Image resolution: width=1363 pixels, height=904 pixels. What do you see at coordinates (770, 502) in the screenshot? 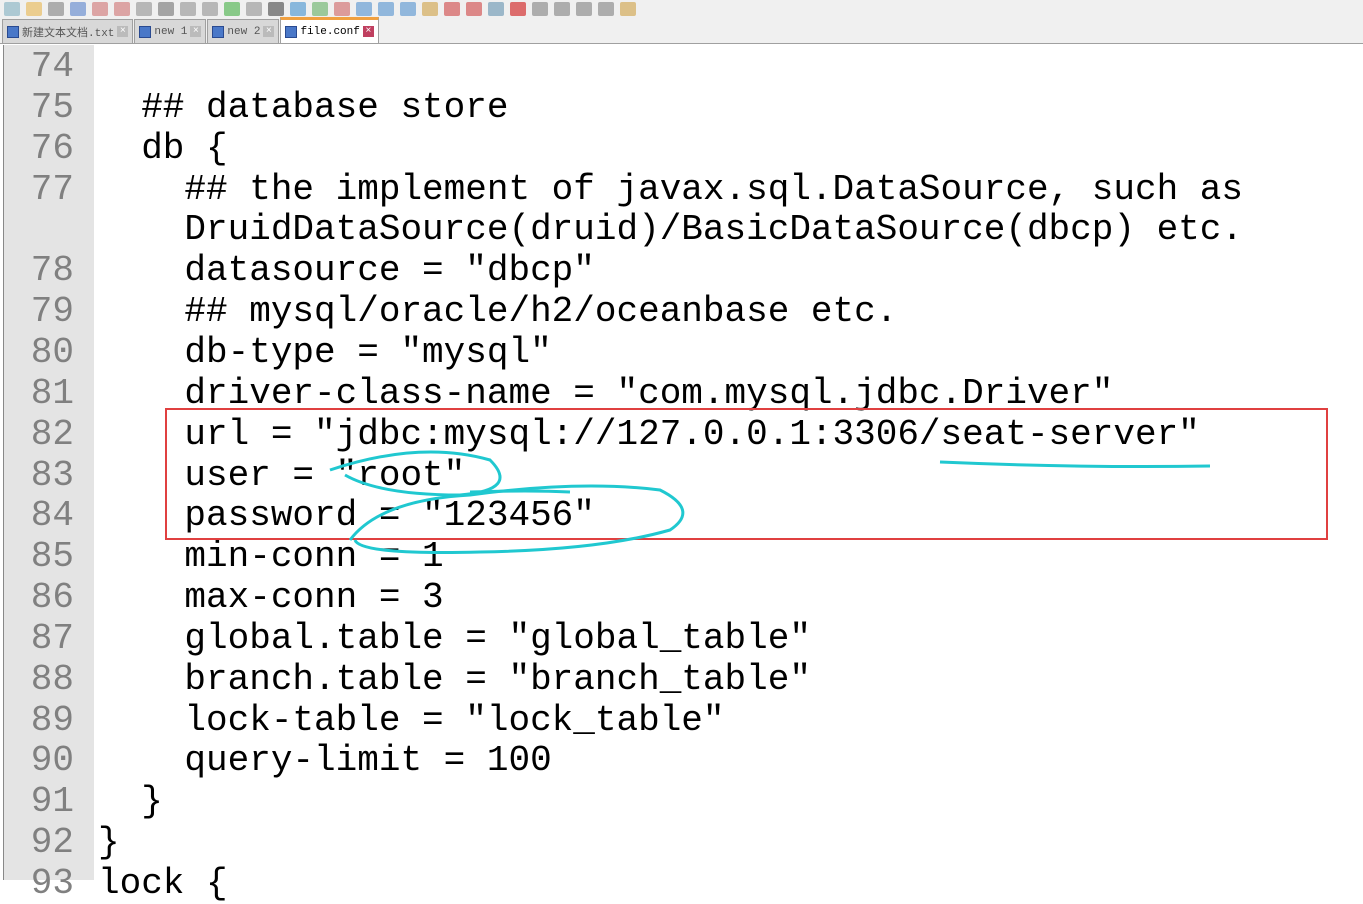
I see `handwritten-annotations` at bounding box center [770, 502].